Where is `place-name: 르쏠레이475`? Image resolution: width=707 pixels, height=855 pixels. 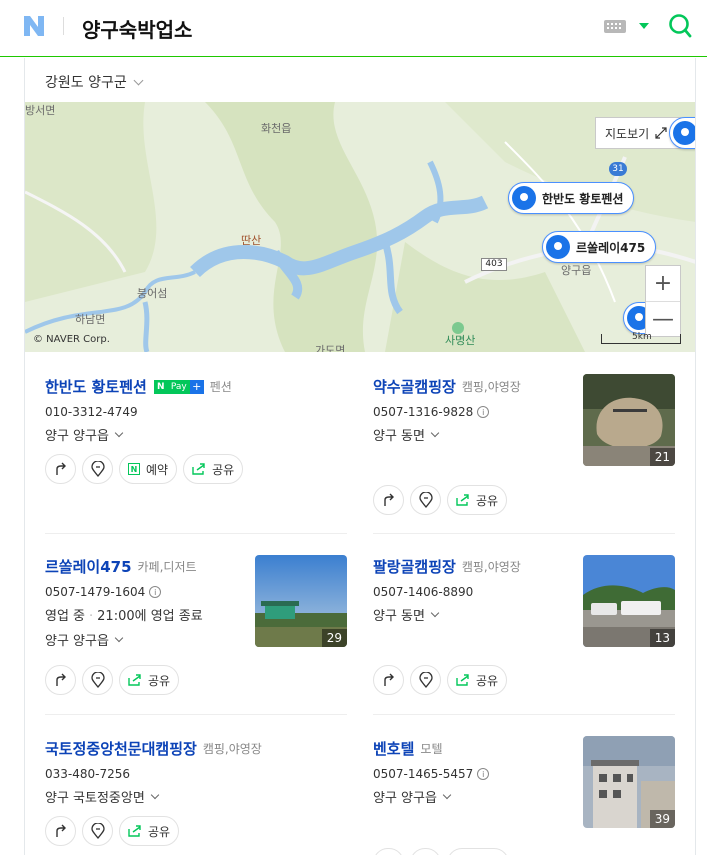 place-name: 르쏠레이475 is located at coordinates (88, 566).